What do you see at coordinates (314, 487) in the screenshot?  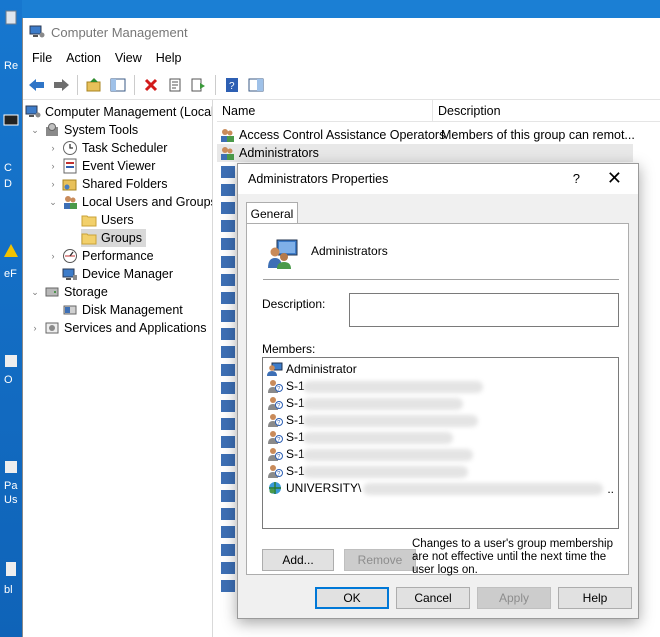 I see `member-item: UNIVERSITY\` at bounding box center [314, 487].